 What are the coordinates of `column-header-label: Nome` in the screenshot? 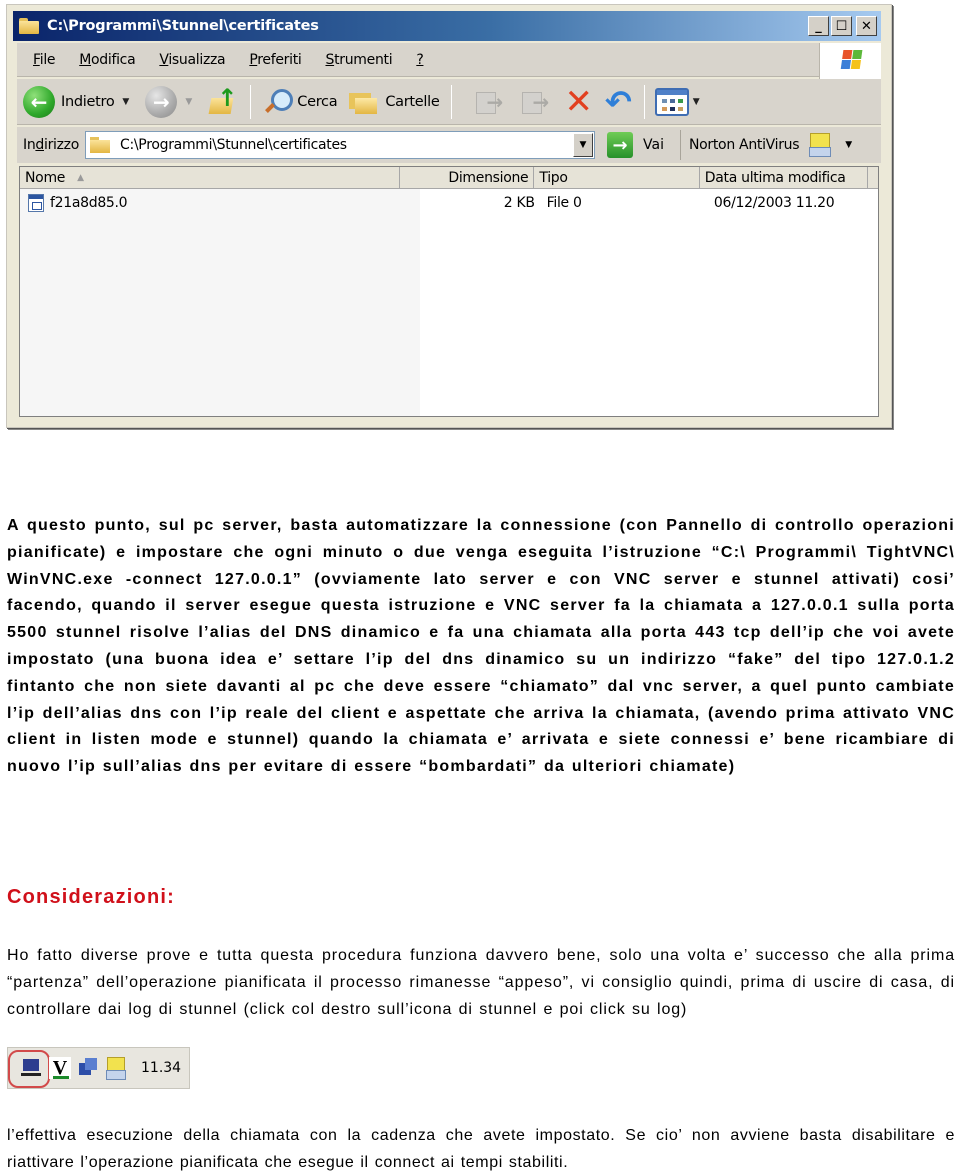 It's located at (45, 177).